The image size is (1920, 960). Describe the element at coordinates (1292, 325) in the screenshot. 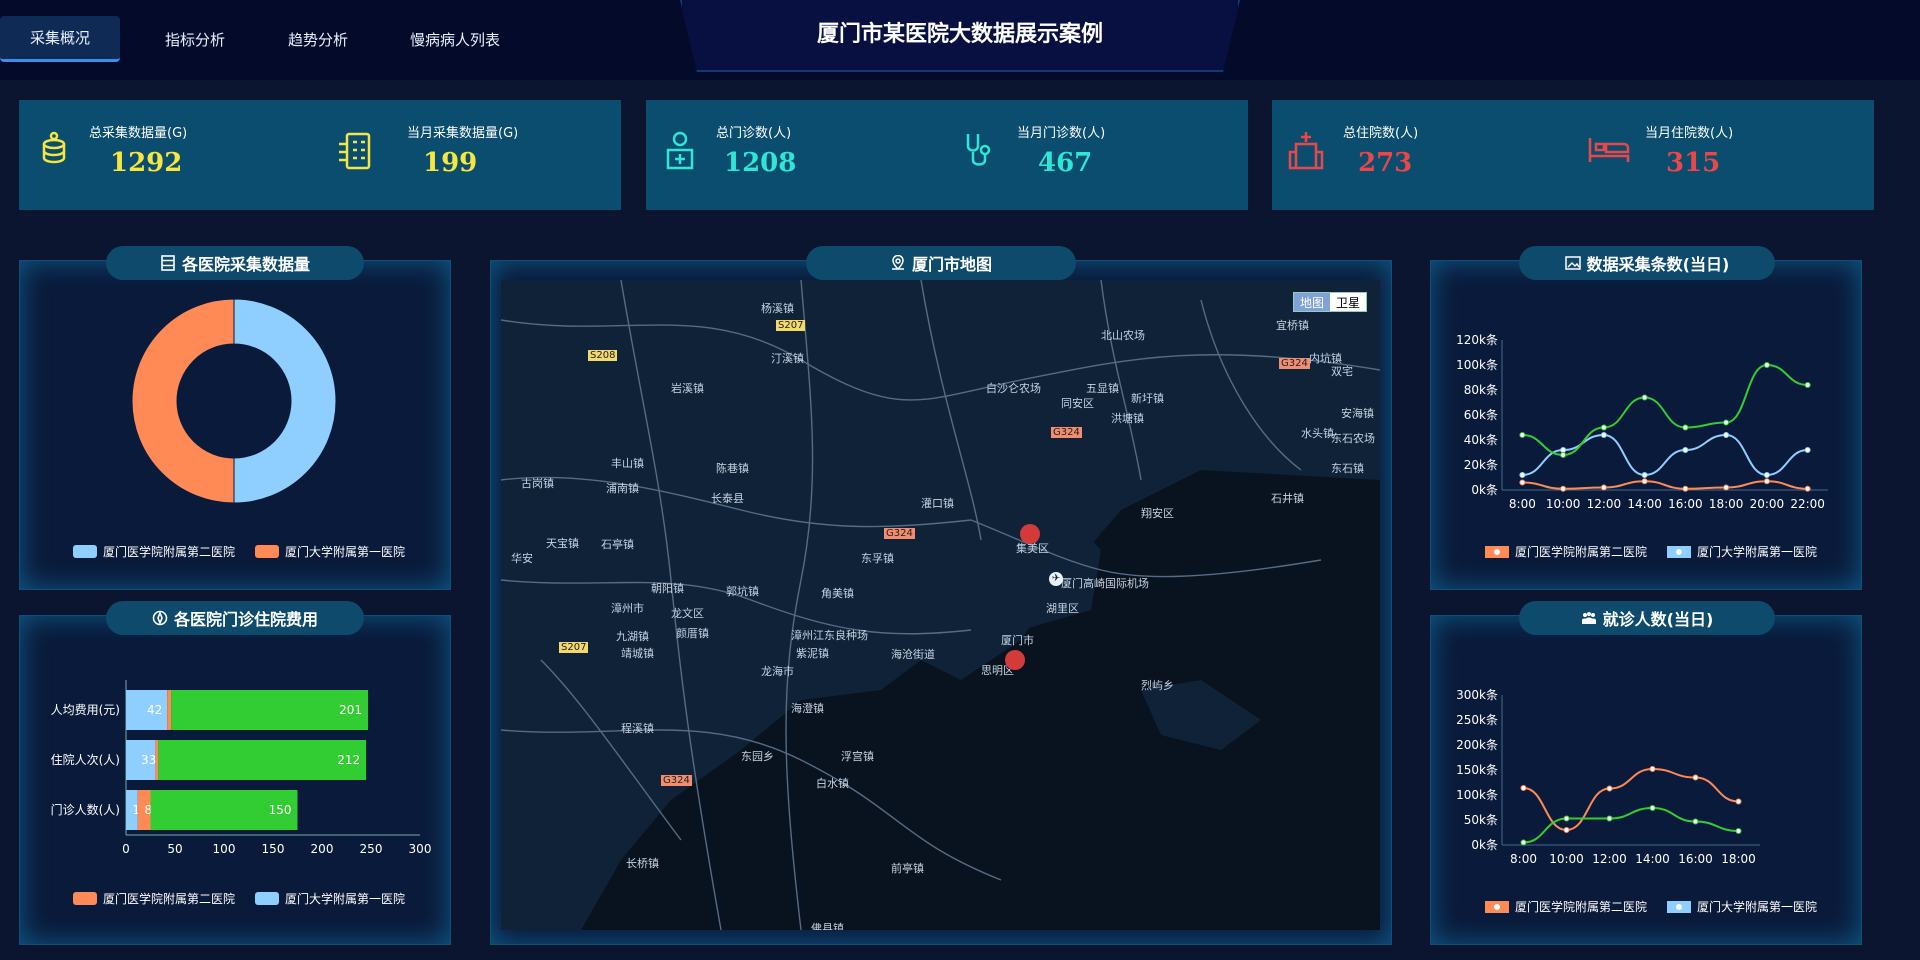

I see `map-place-label: 宜桥镇` at that location.